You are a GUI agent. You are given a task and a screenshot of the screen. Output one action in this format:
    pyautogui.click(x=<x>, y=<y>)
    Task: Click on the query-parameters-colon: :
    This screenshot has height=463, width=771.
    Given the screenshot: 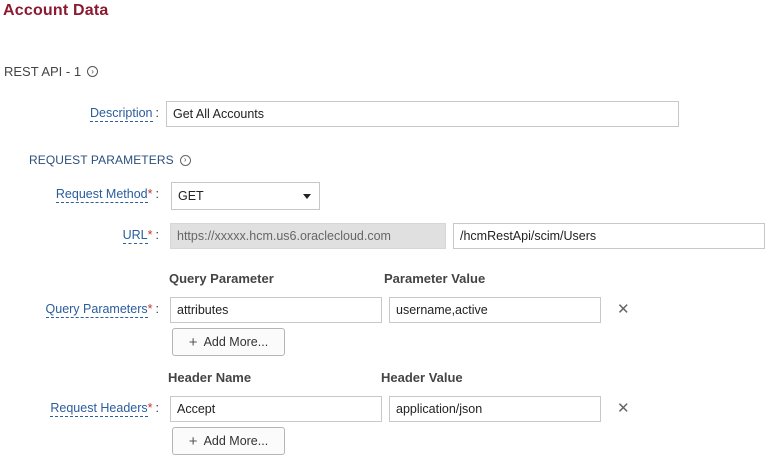 What is the action you would take?
    pyautogui.click(x=157, y=309)
    